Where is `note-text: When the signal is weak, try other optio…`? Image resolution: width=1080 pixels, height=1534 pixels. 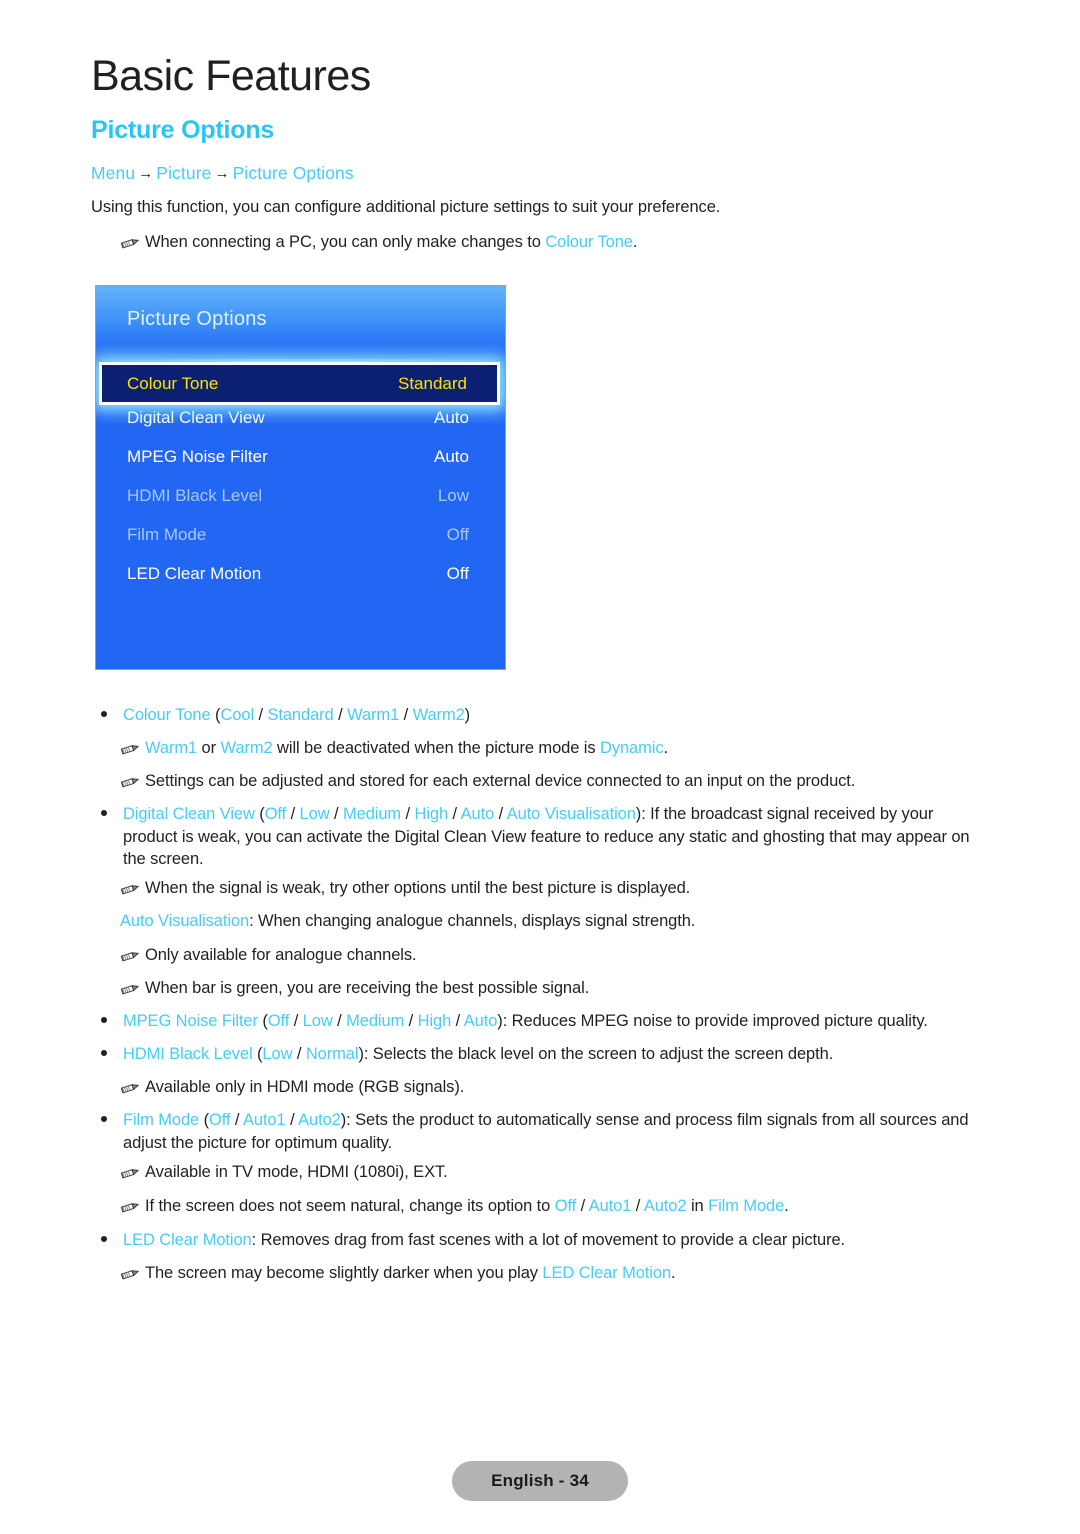
note-text: When the signal is weak, try other optio… is located at coordinates (418, 888).